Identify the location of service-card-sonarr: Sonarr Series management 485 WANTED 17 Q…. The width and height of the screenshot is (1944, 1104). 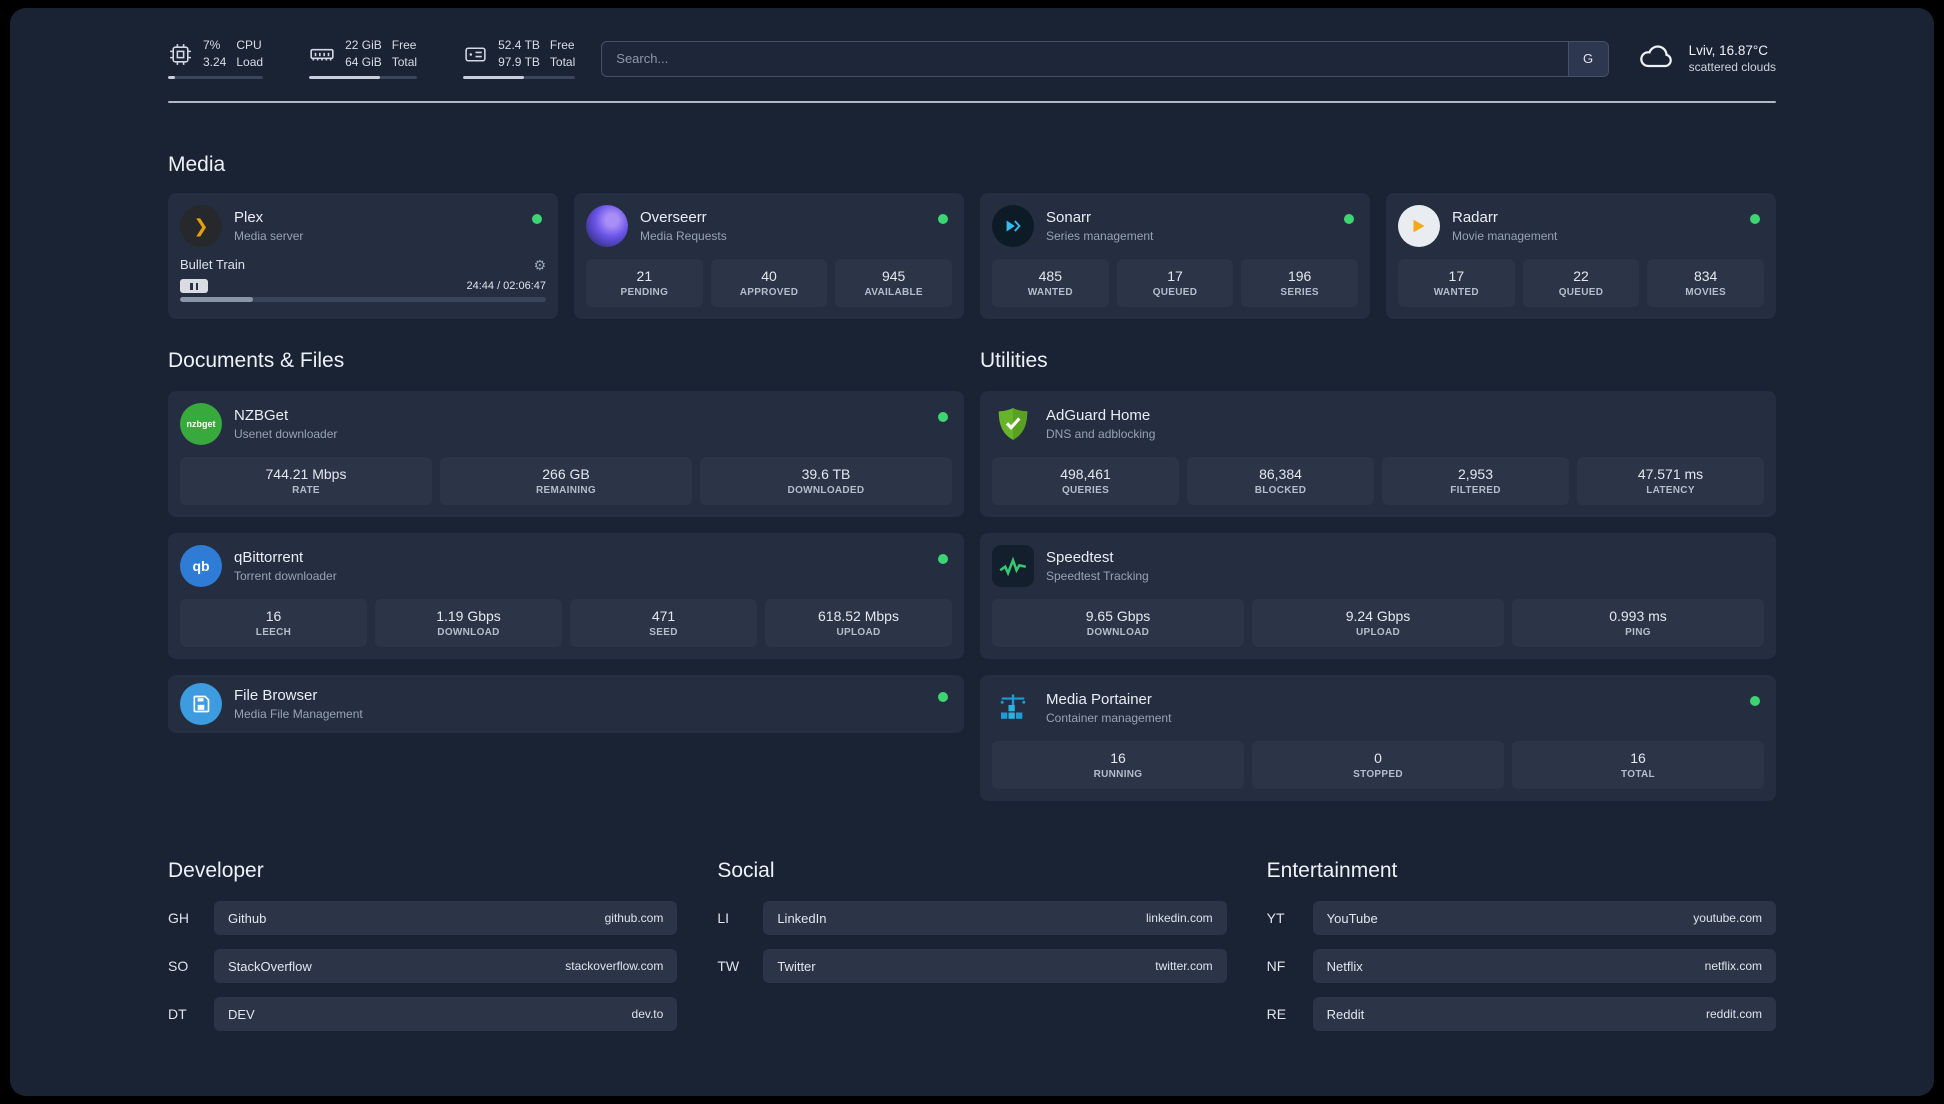
(1175, 256).